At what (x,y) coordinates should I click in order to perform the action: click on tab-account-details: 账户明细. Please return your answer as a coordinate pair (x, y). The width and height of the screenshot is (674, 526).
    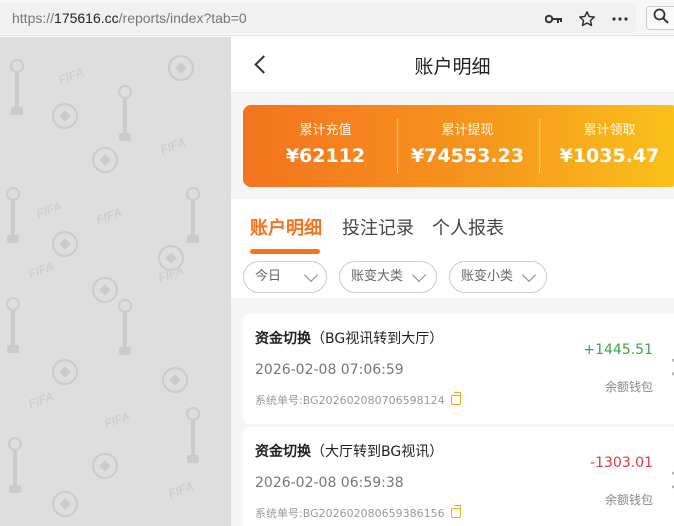
    Looking at the image, I should click on (286, 227).